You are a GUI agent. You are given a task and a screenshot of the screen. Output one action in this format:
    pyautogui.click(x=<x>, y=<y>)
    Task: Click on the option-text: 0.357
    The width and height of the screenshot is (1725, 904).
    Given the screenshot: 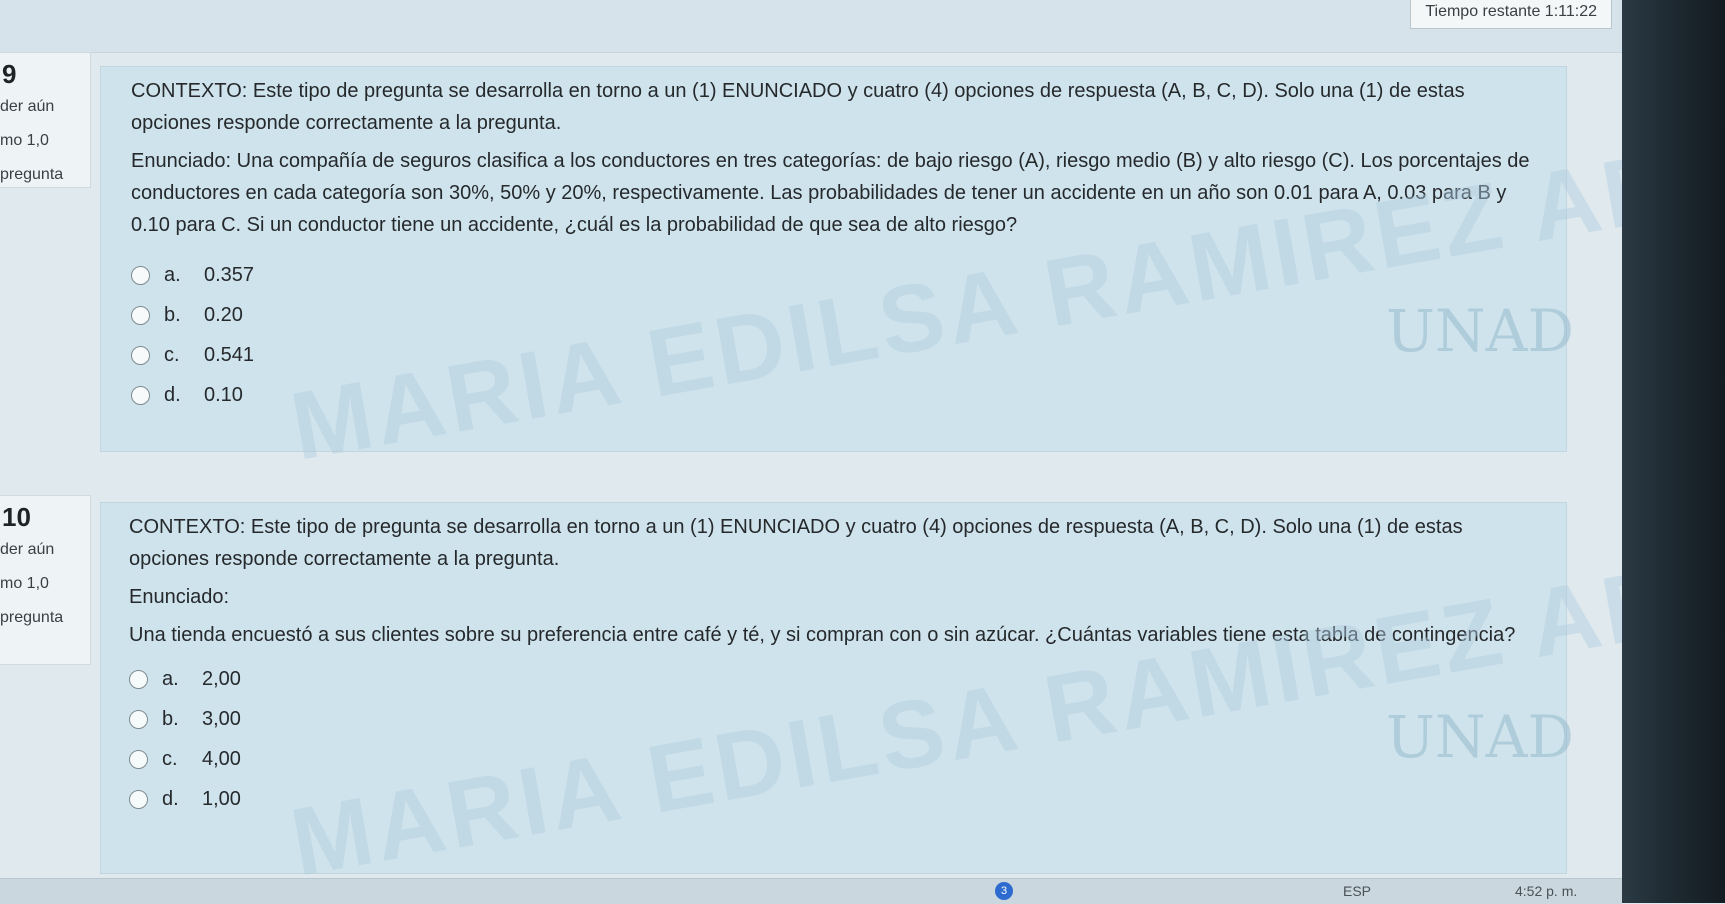 What is the action you would take?
    pyautogui.click(x=229, y=274)
    